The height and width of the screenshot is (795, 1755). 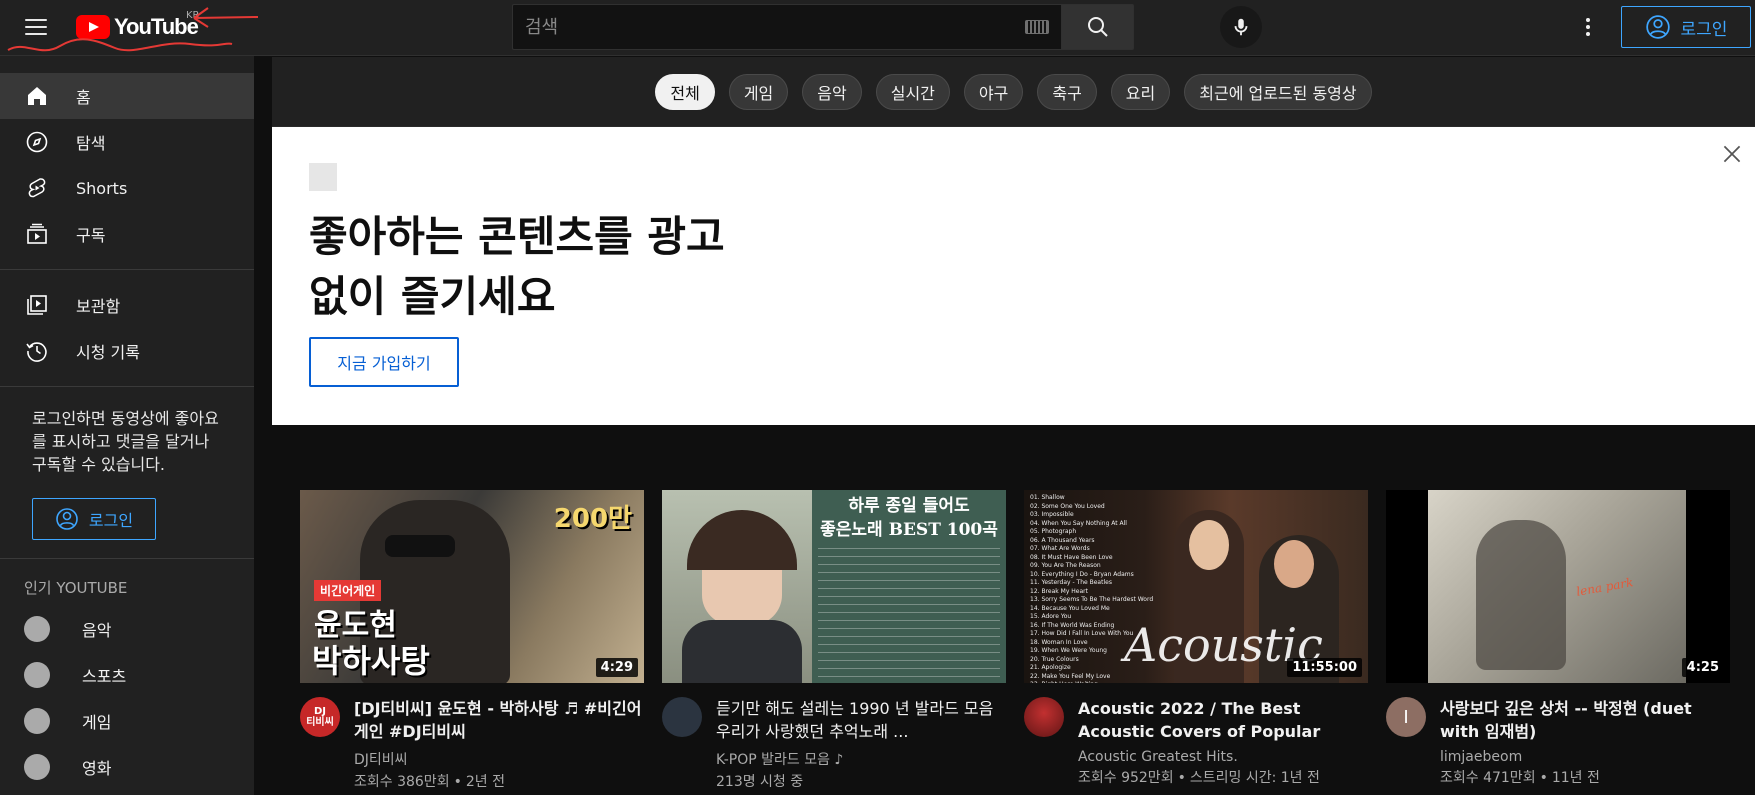 What do you see at coordinates (127, 721) in the screenshot?
I see `sidebar-category-gaming: 게임` at bounding box center [127, 721].